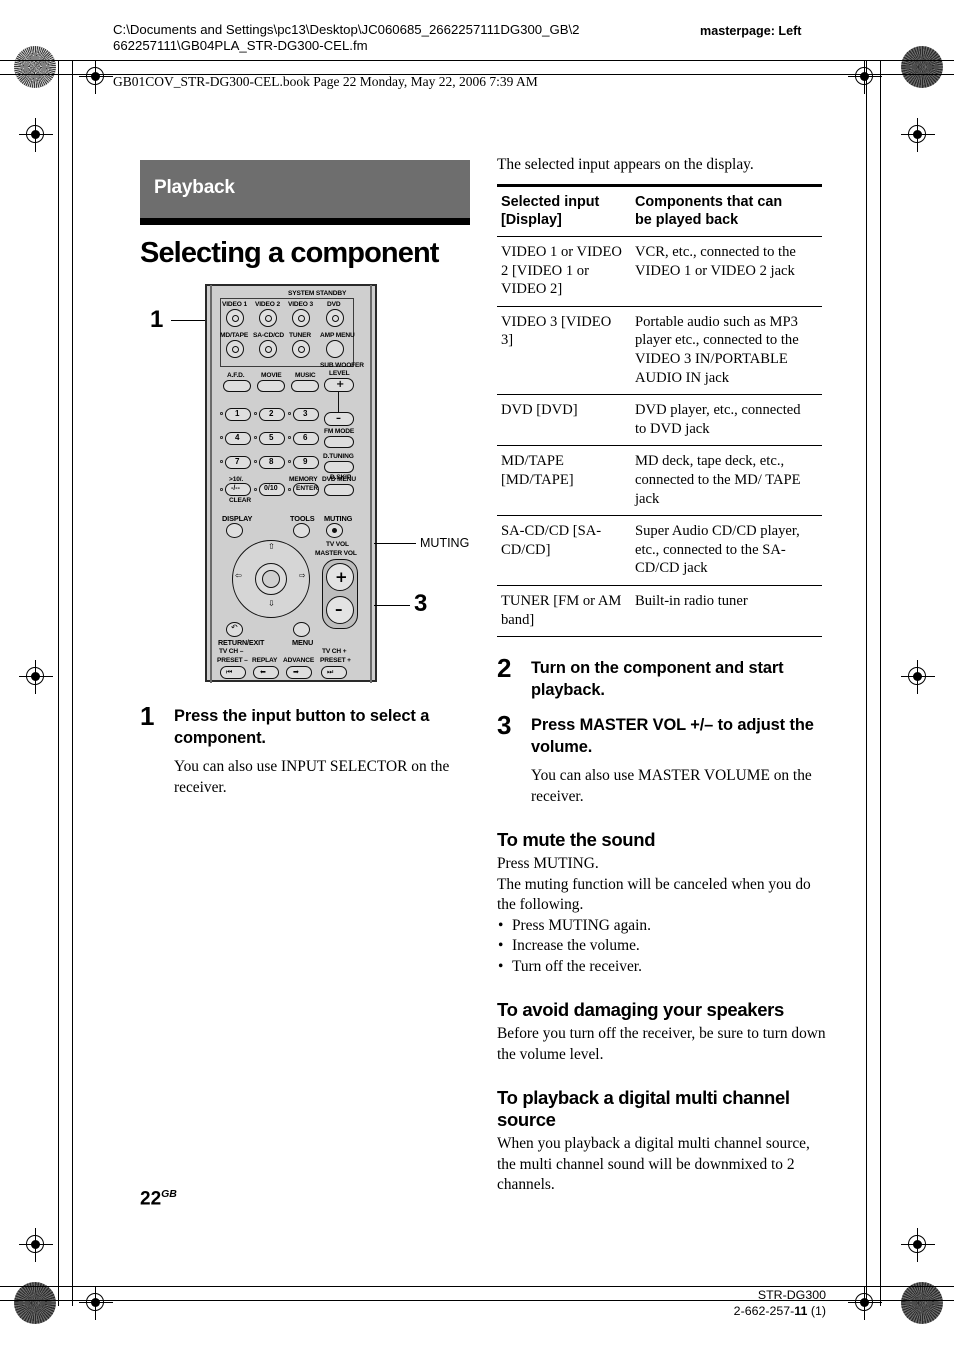 Image resolution: width=954 pixels, height=1364 pixels. I want to click on table-cell-components: DVD player, etc., connected to DVD jack, so click(726, 420).